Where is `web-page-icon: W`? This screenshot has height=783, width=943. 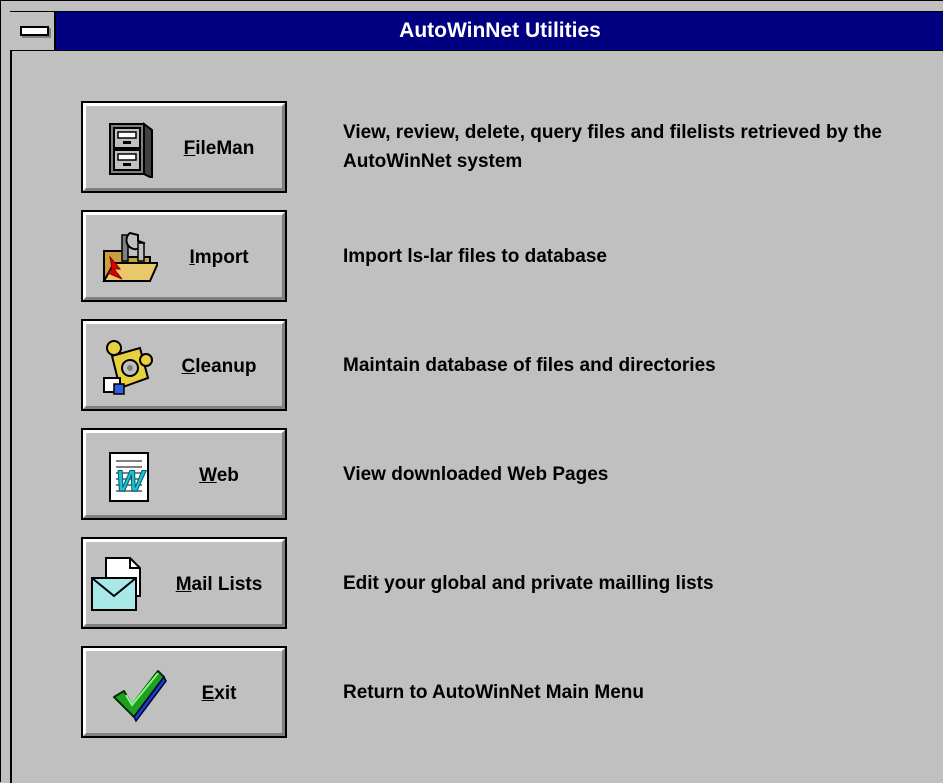 web-page-icon: W is located at coordinates (129, 477).